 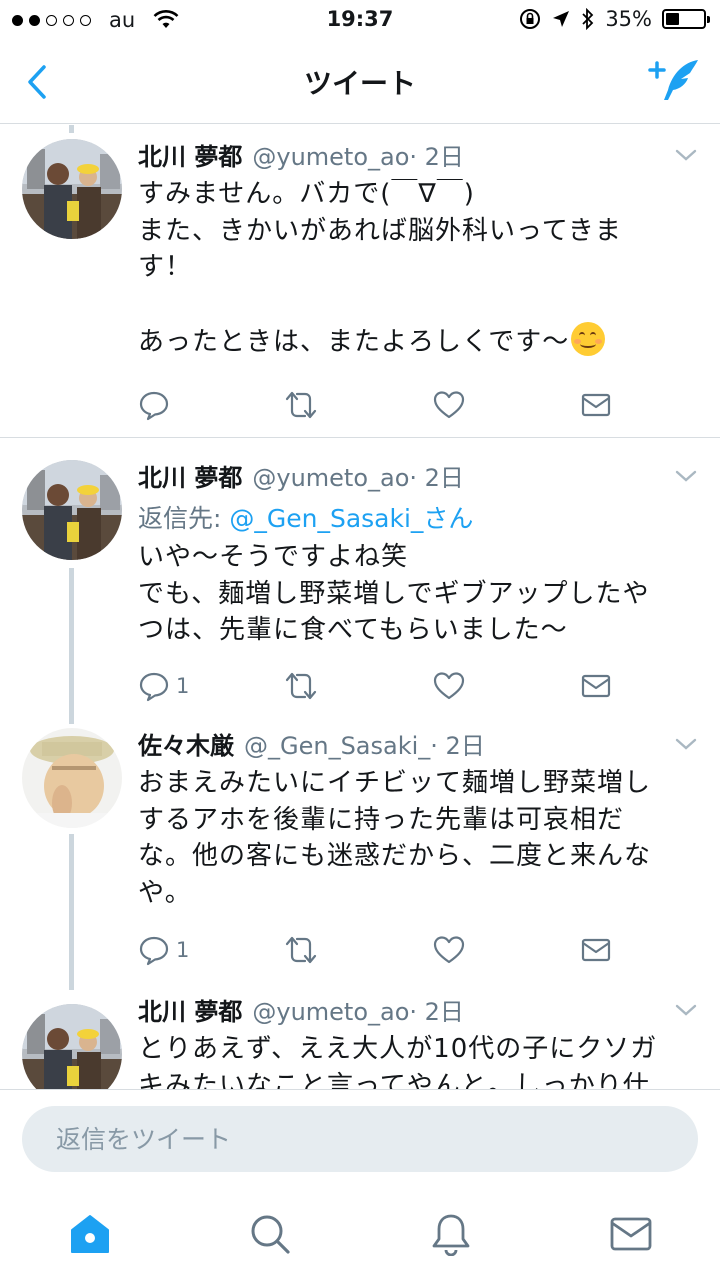 What do you see at coordinates (165, 267) in the screenshot?
I see `tweet-line: す！` at bounding box center [165, 267].